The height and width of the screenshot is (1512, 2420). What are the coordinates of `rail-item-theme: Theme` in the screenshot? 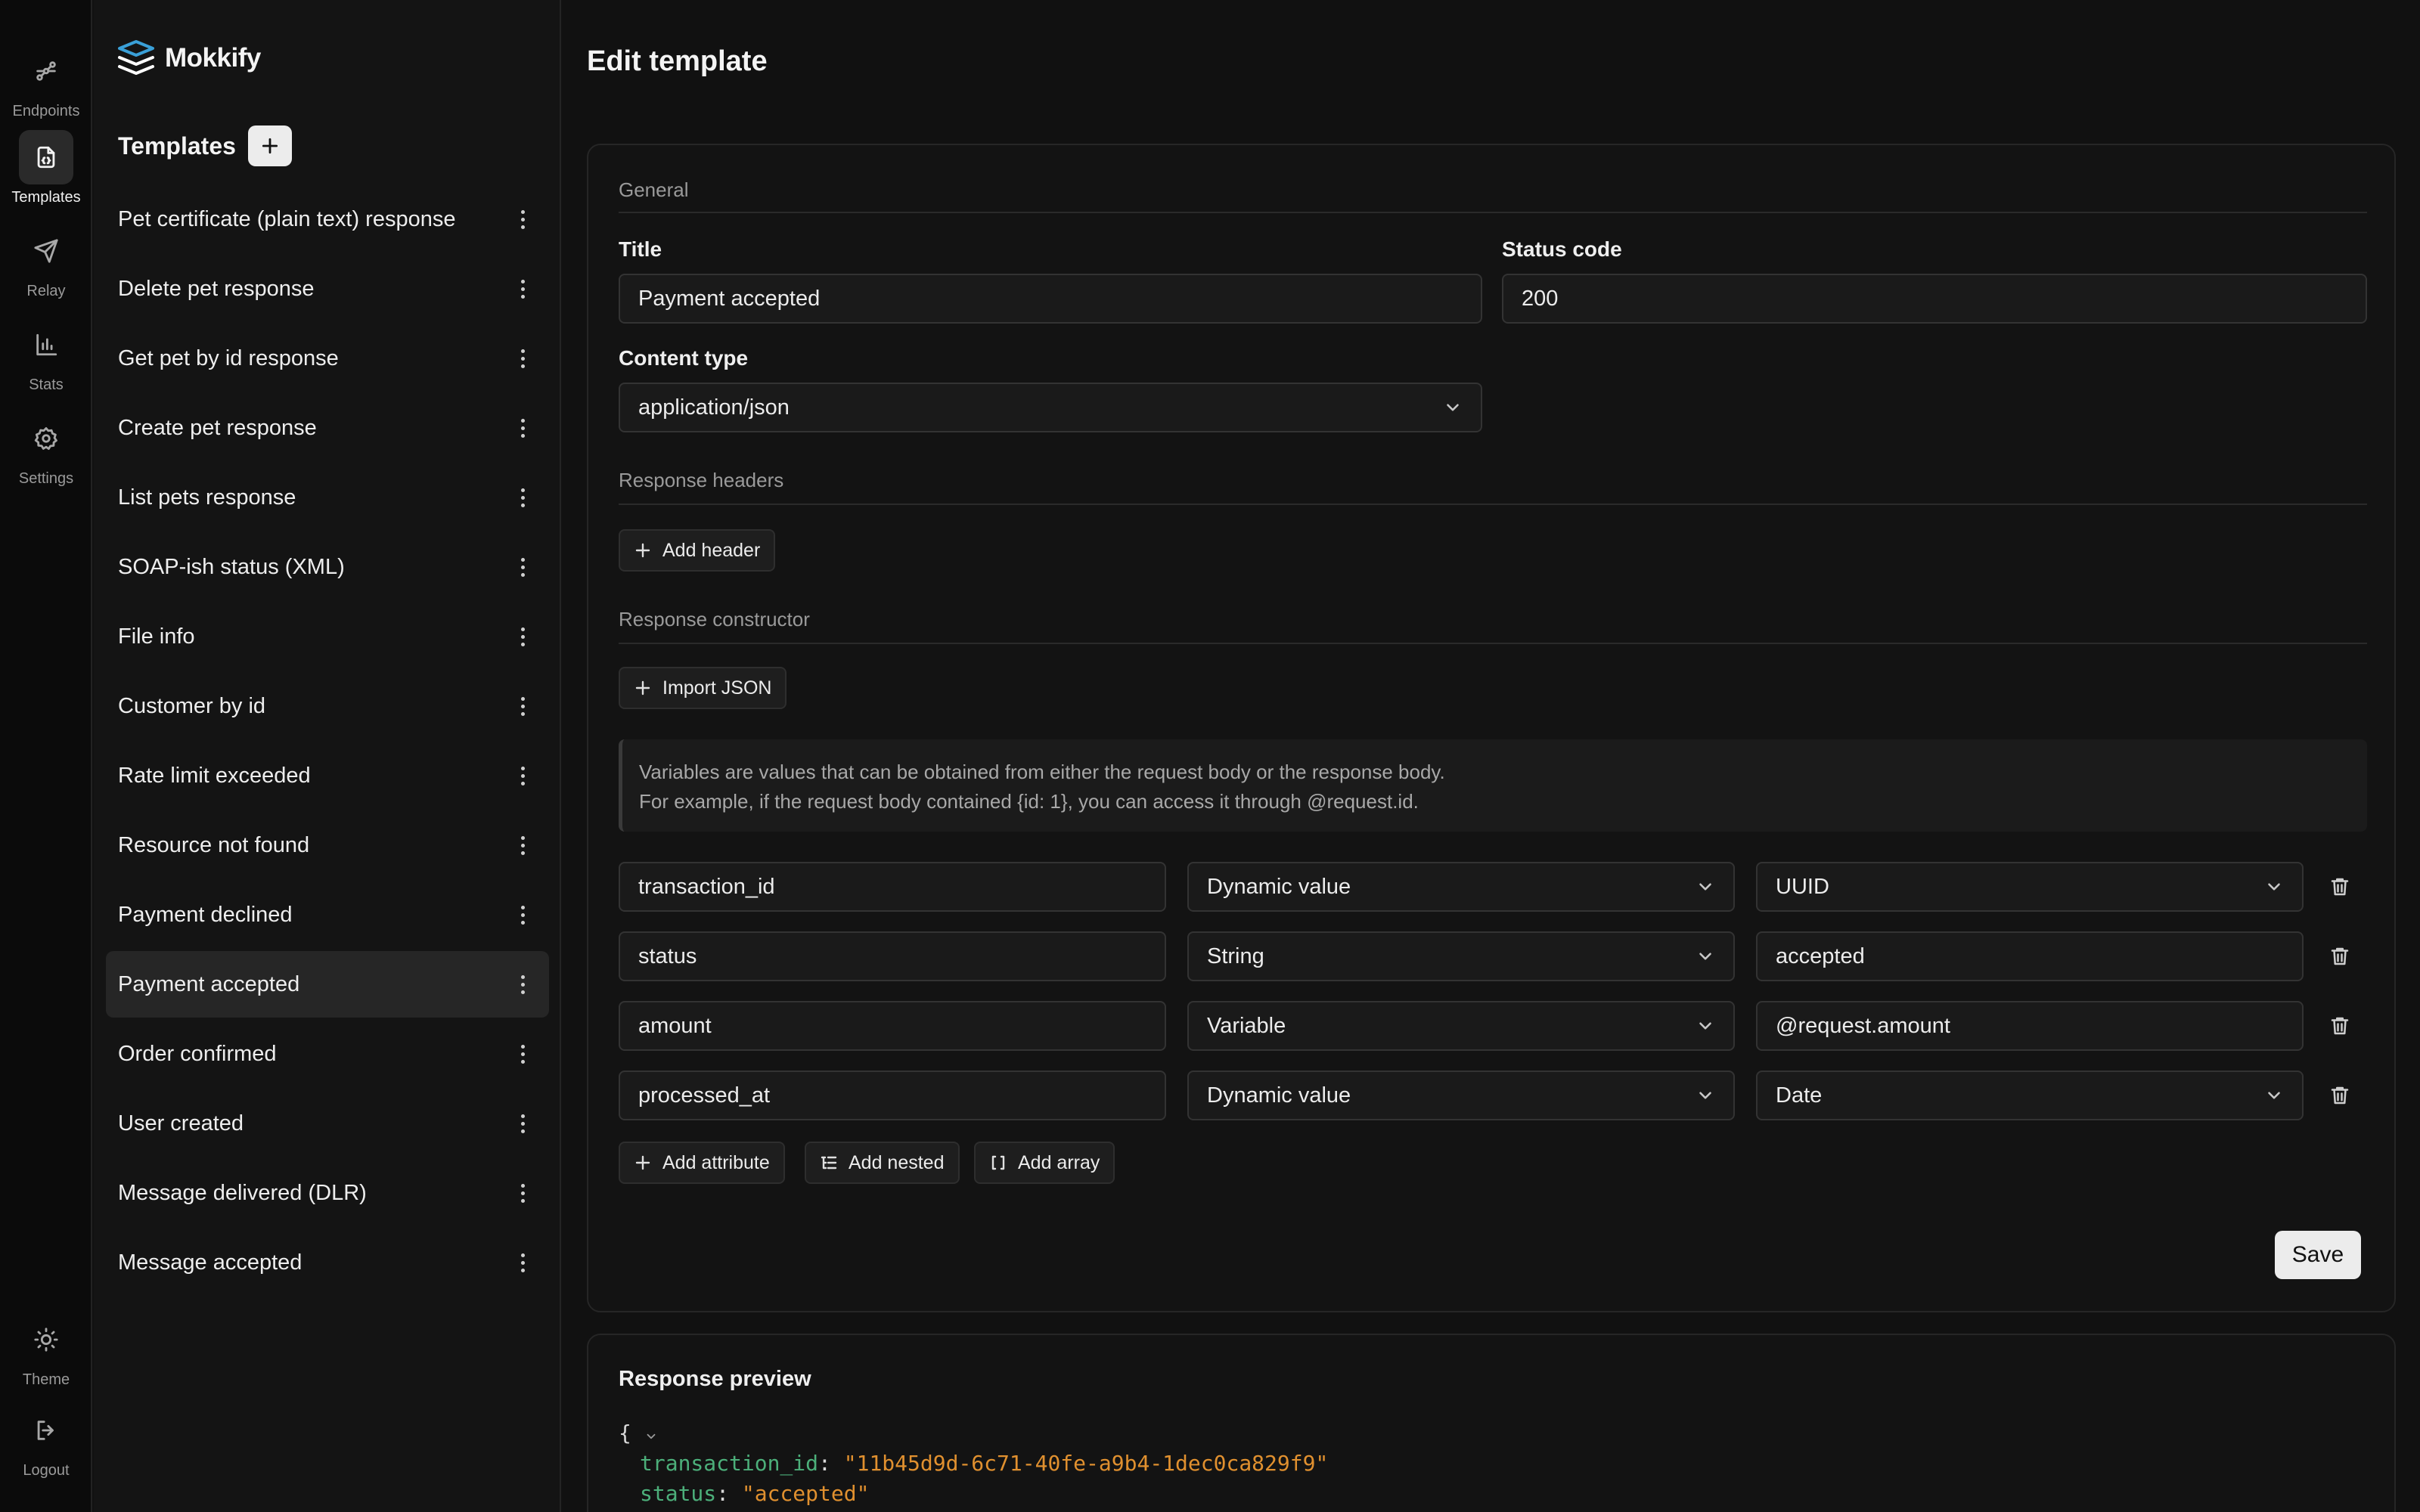 It's located at (46, 1354).